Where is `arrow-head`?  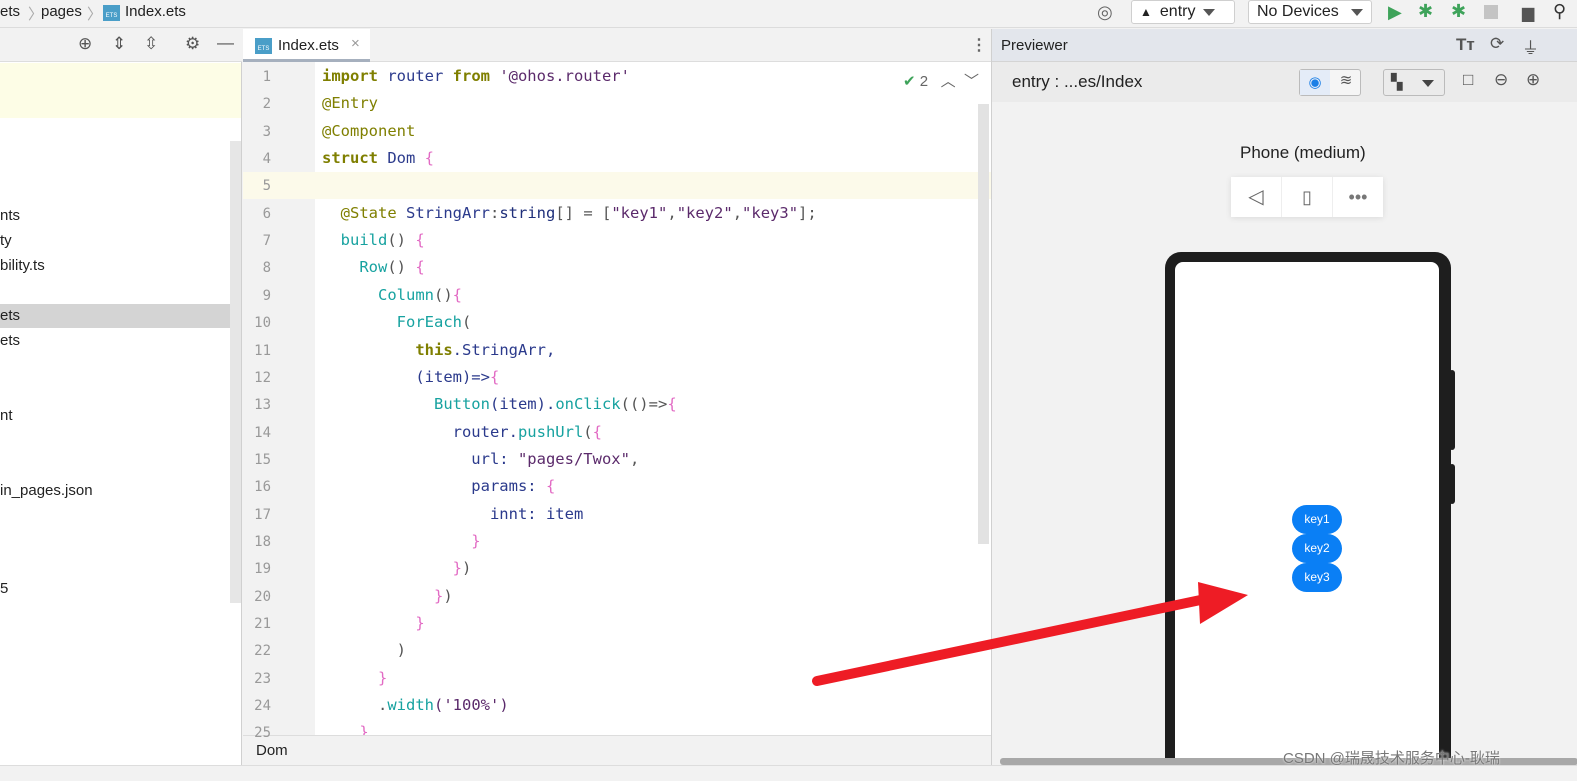
arrow-head is located at coordinates (1223, 603).